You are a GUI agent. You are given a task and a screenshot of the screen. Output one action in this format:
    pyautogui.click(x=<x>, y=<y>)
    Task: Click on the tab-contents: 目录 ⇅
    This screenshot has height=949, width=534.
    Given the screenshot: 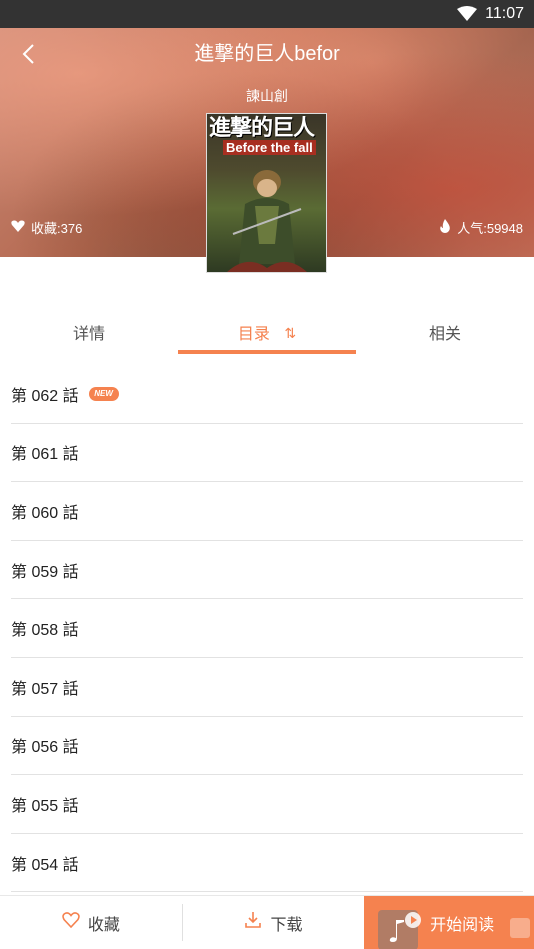 What is the action you would take?
    pyautogui.click(x=267, y=332)
    